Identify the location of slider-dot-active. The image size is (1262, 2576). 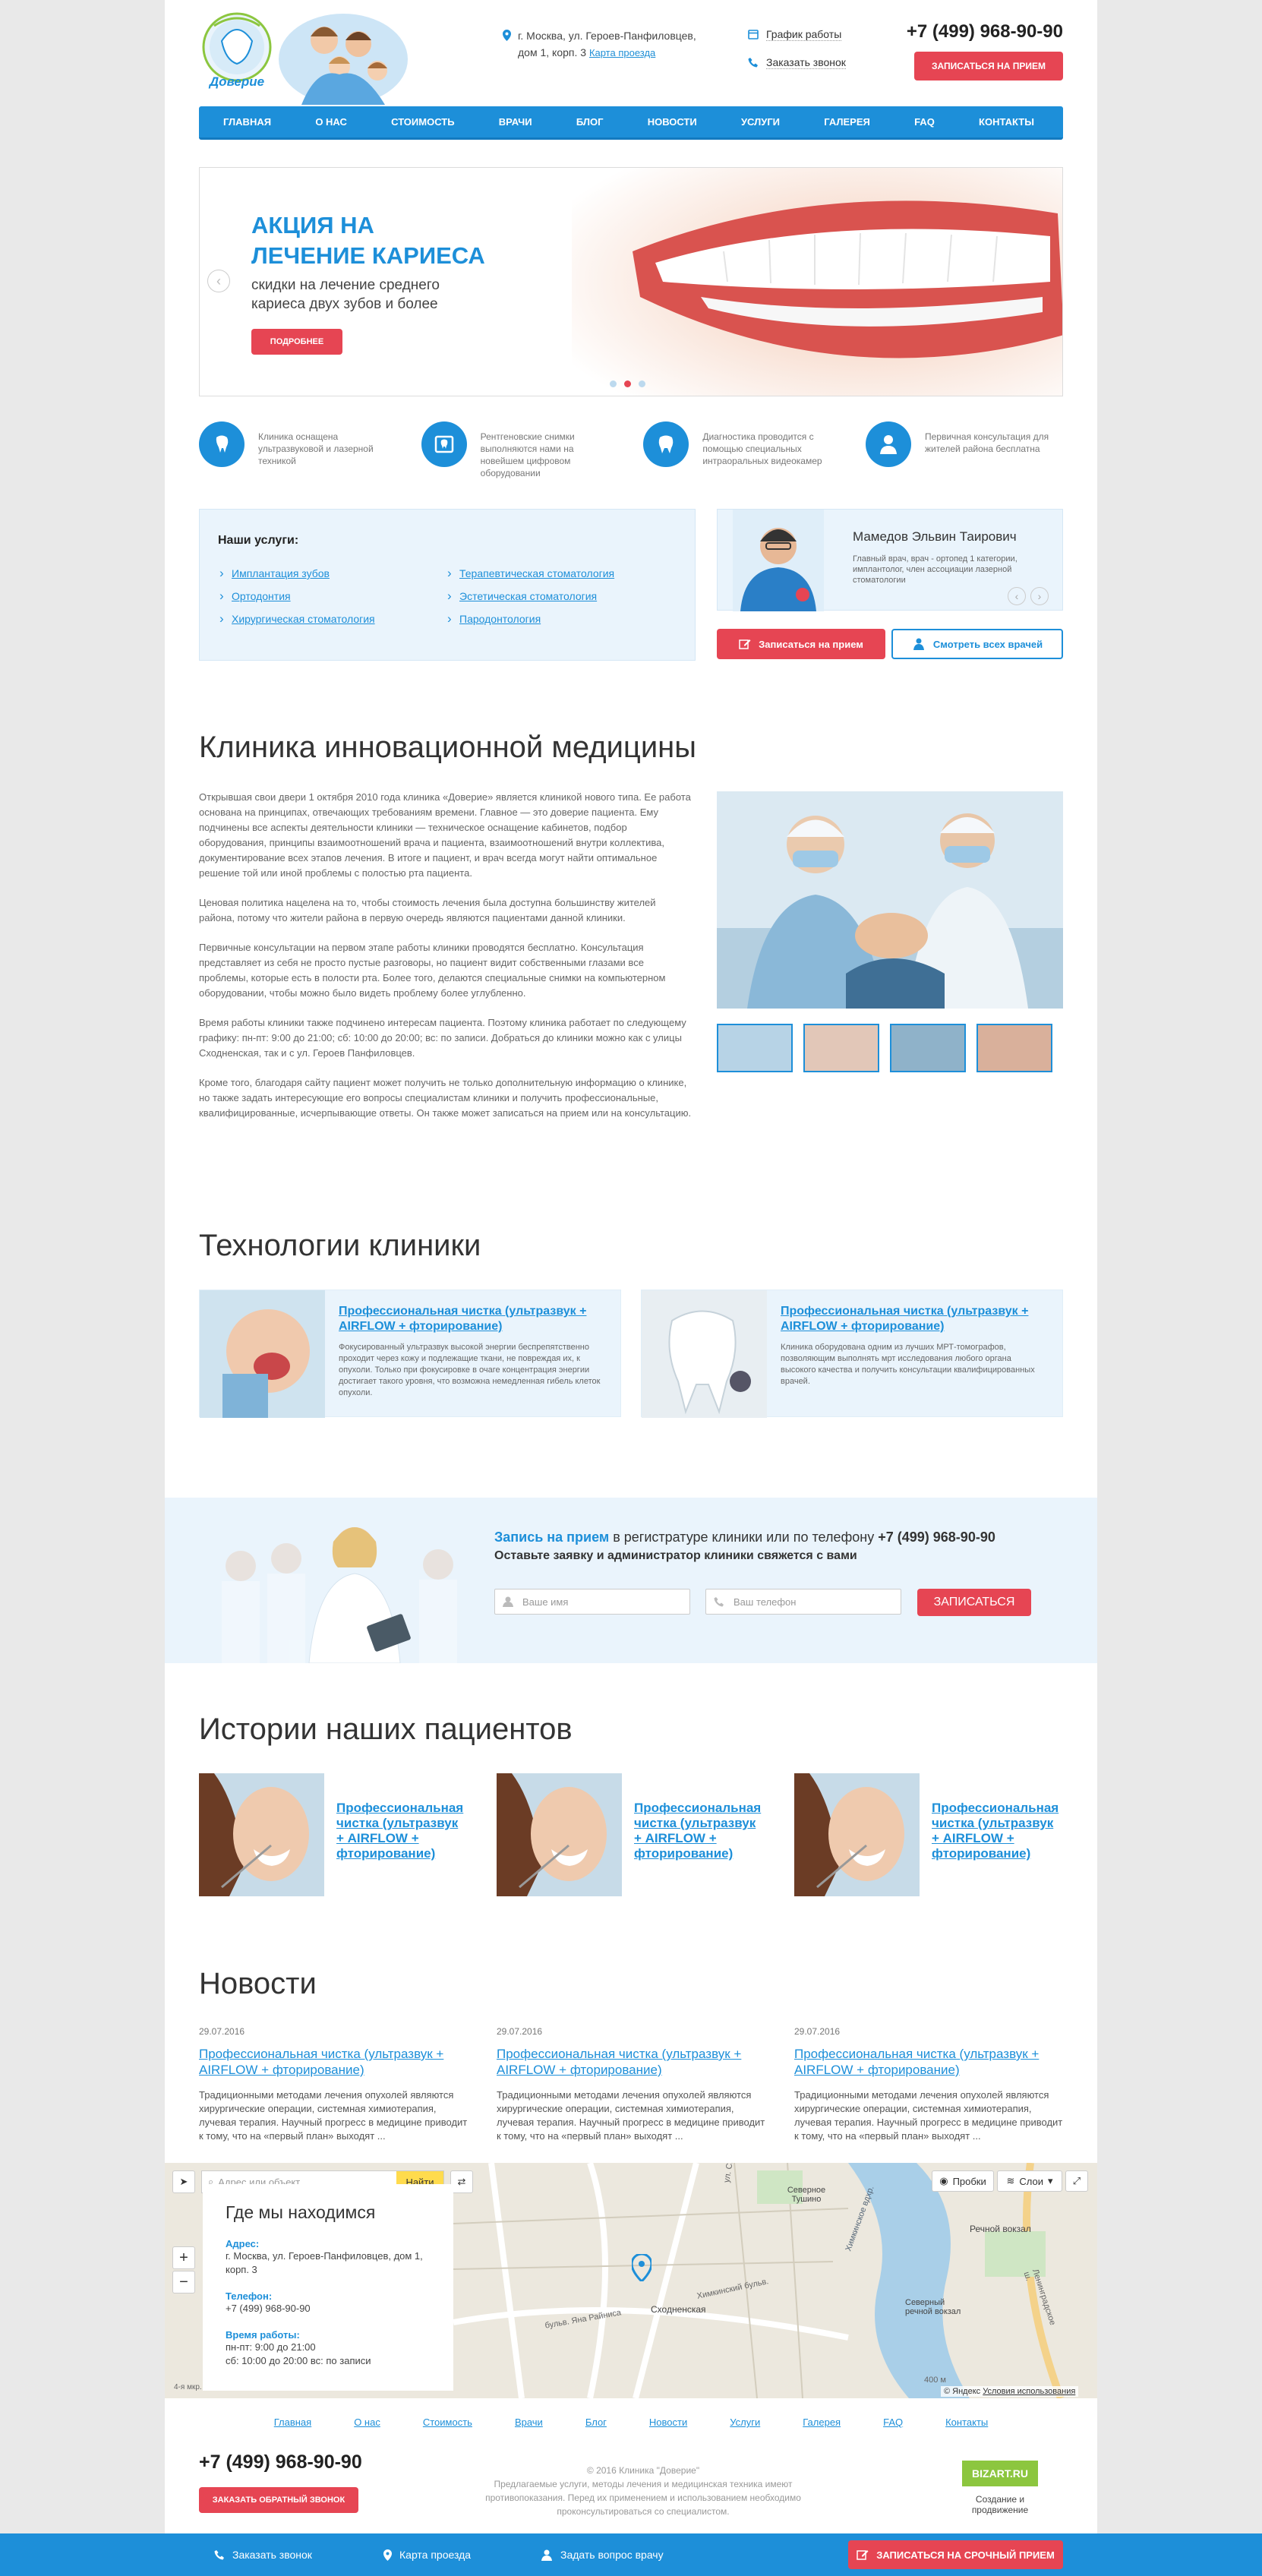
(627, 383).